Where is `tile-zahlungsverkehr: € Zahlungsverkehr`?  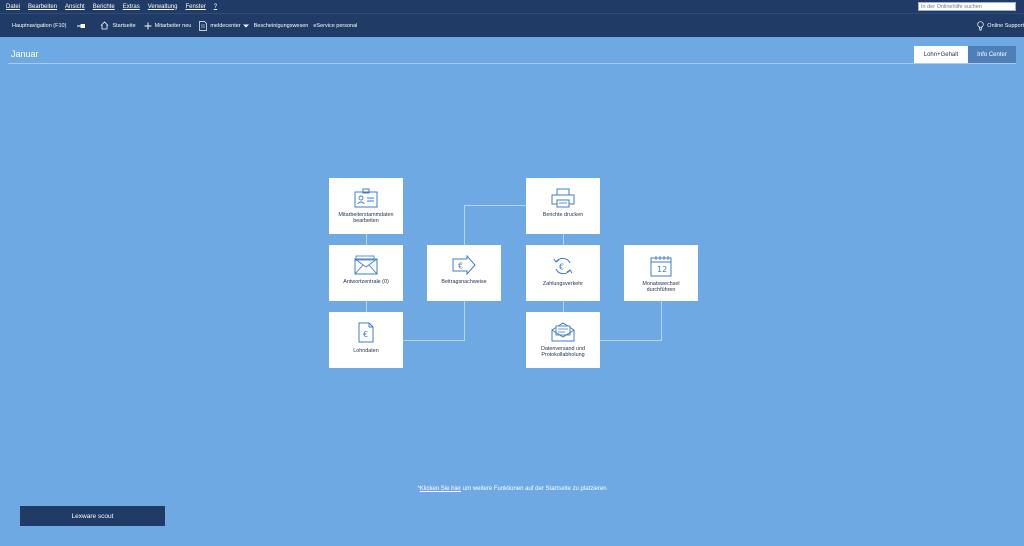 tile-zahlungsverkehr: € Zahlungsverkehr is located at coordinates (563, 273).